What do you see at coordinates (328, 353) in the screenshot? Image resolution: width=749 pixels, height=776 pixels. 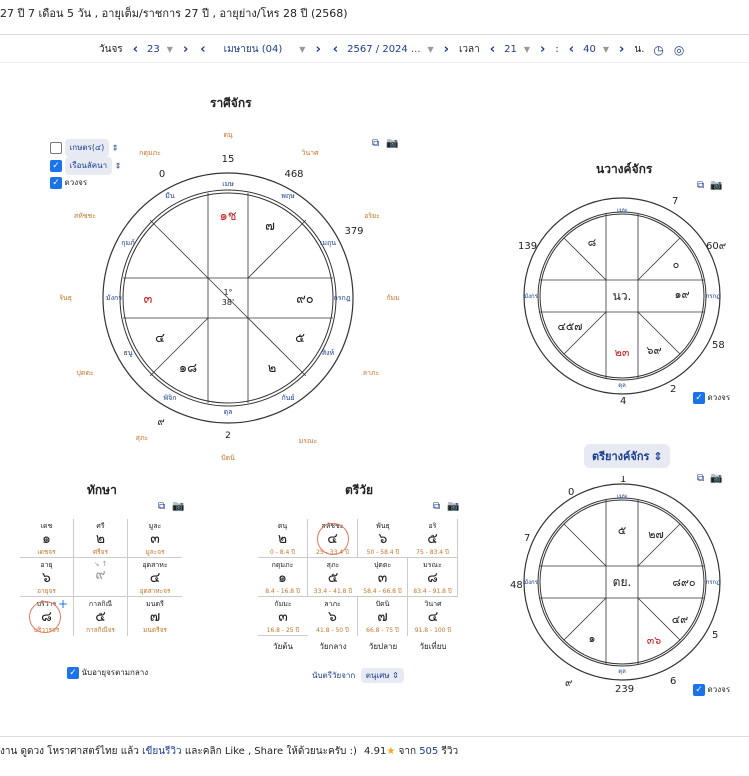 I see `rasi-zodiac-label: สิงห์` at bounding box center [328, 353].